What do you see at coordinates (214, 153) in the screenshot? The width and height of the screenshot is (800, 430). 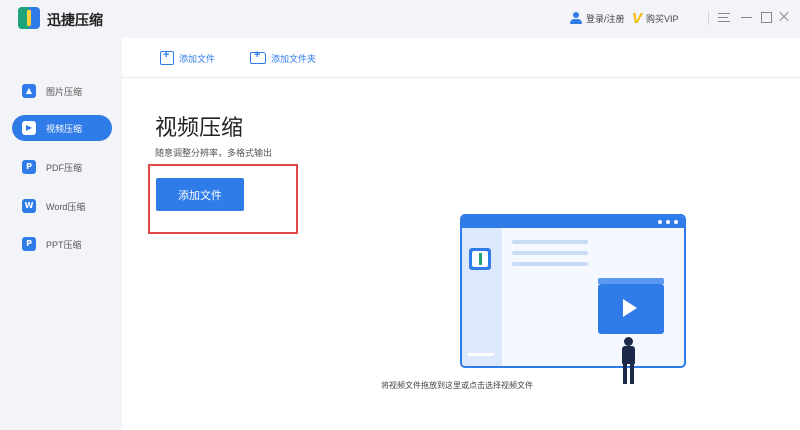 I see `page-subtitle: 随意调整分辨率，多格式输出` at bounding box center [214, 153].